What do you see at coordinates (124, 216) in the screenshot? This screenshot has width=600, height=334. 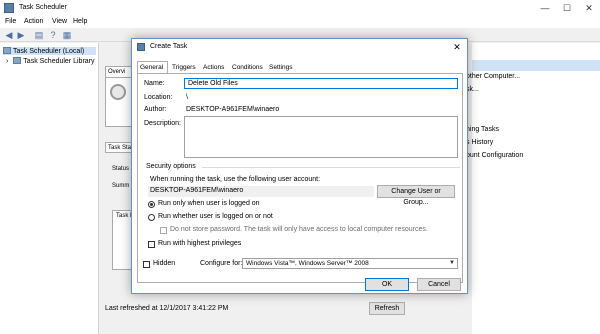 I see `task-list-label: Task l` at bounding box center [124, 216].